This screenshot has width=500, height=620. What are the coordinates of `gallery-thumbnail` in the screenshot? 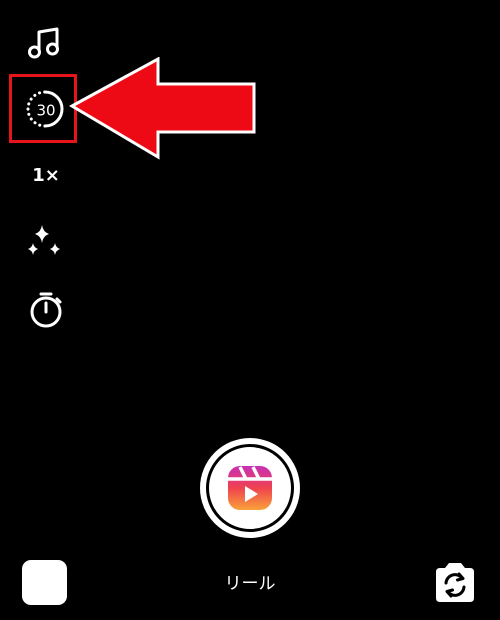 It's located at (44, 582).